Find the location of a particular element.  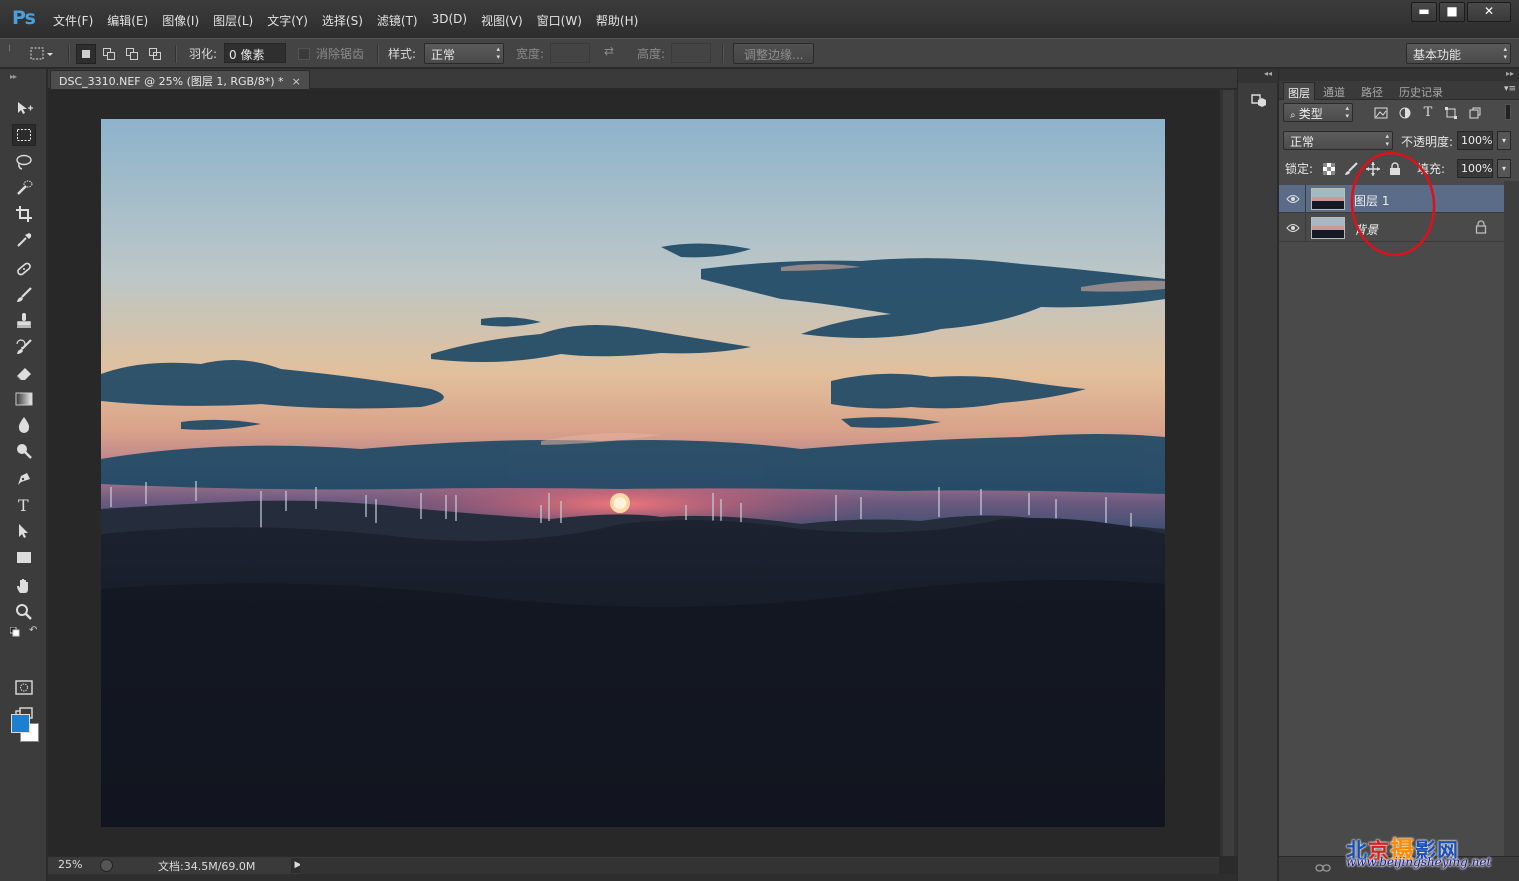

tab-layers: 图层 is located at coordinates (1299, 91).